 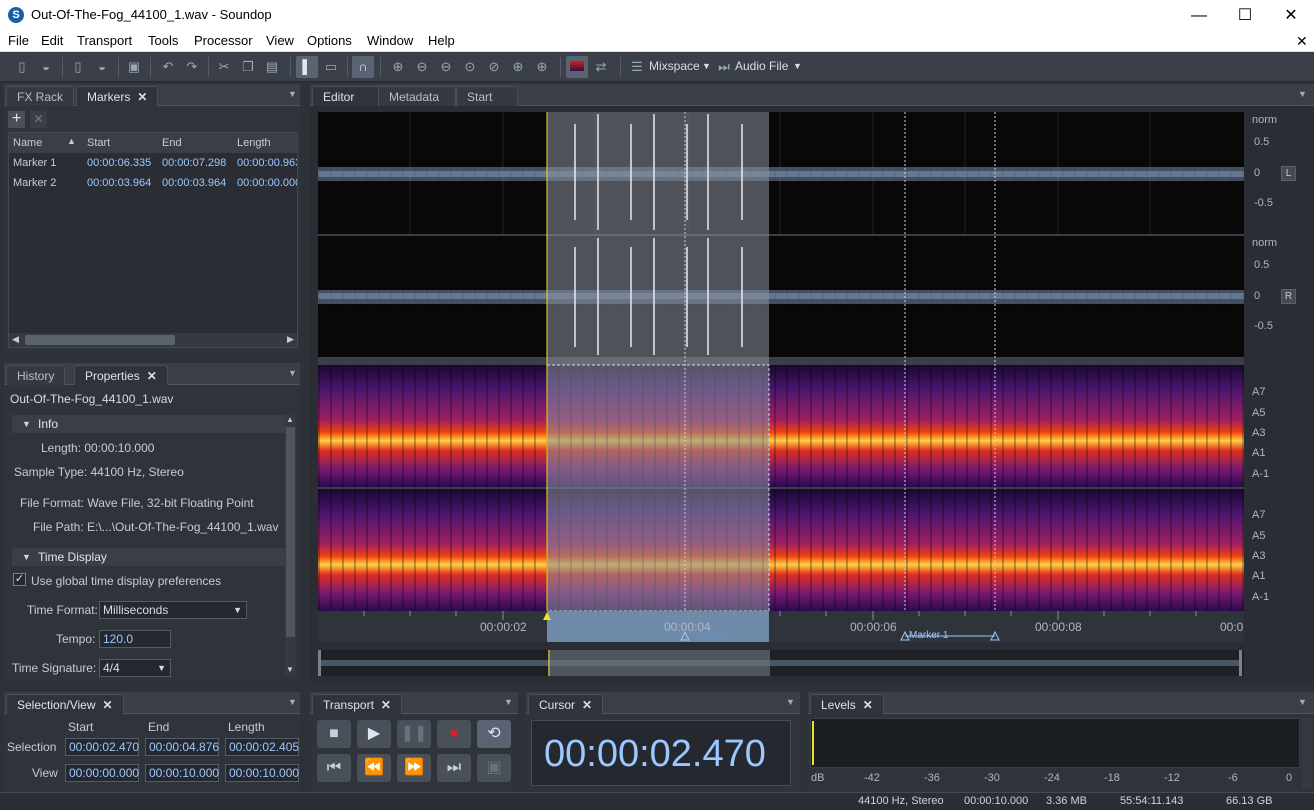 I want to click on new-project-icon: ▯, so click(x=78, y=67).